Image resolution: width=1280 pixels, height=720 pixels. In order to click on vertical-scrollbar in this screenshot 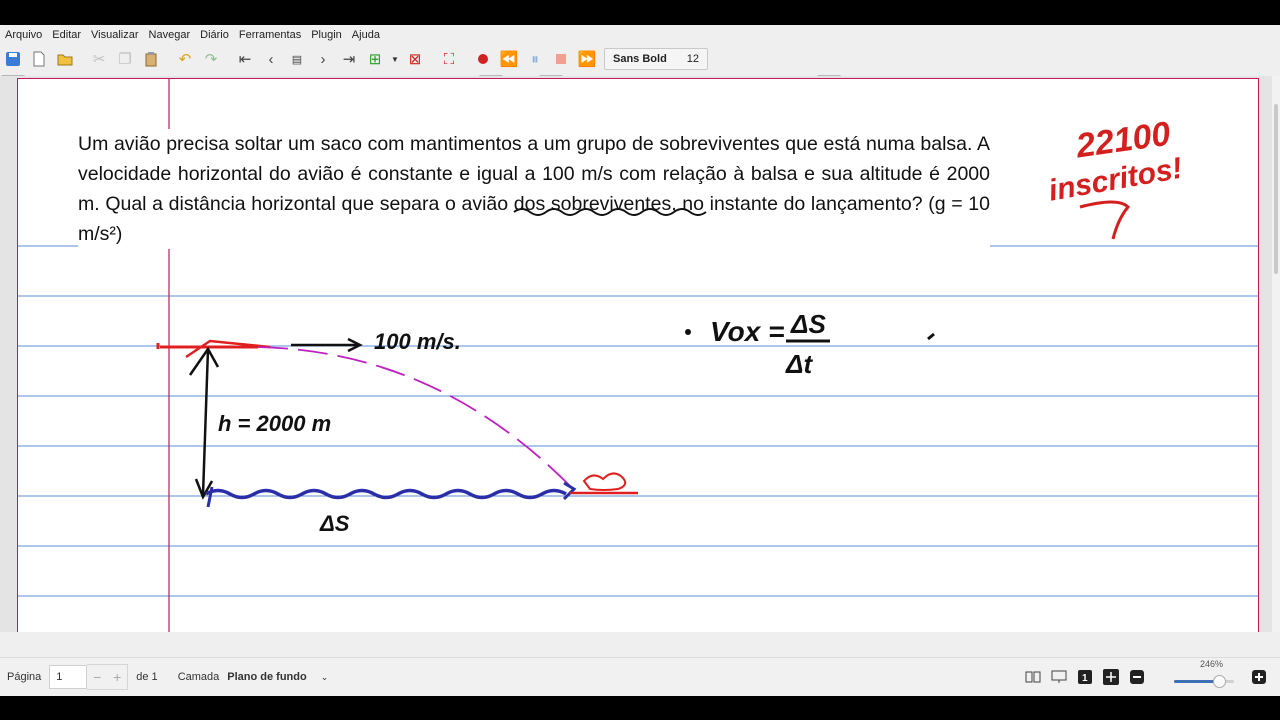, I will do `click(1276, 354)`.